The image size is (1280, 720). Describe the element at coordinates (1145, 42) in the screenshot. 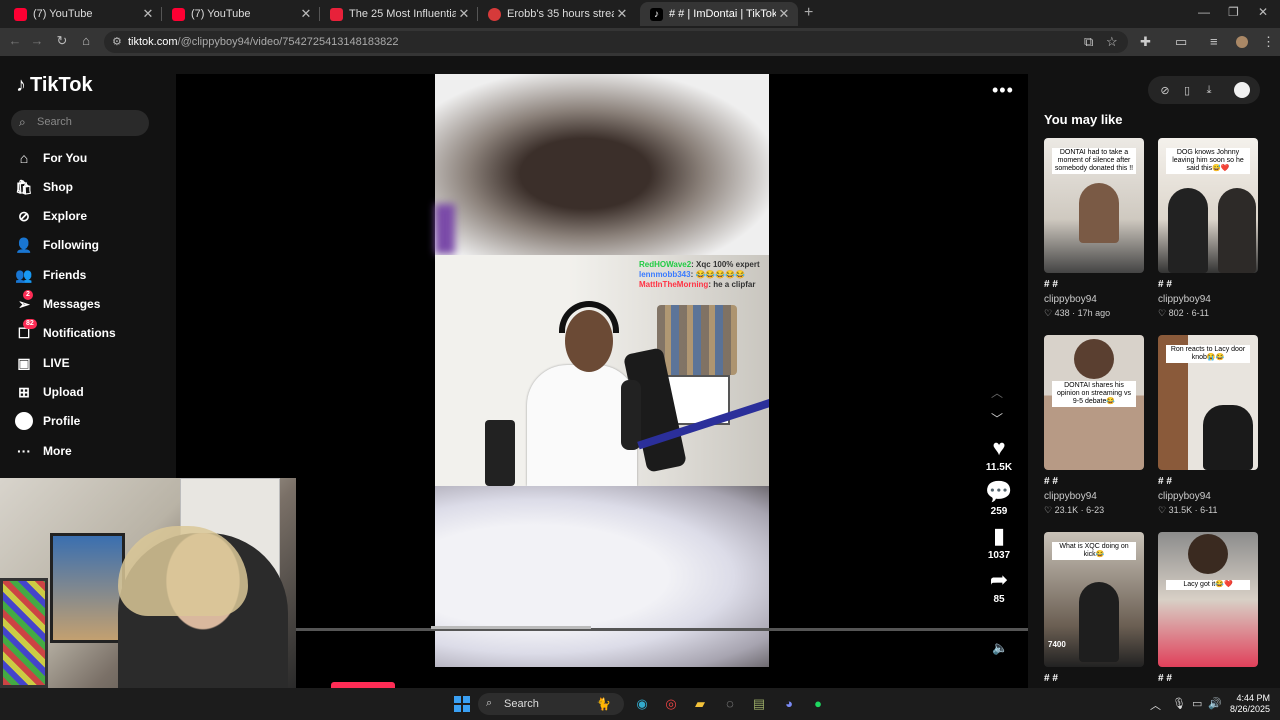

I see `extensions-icon: ✚` at that location.